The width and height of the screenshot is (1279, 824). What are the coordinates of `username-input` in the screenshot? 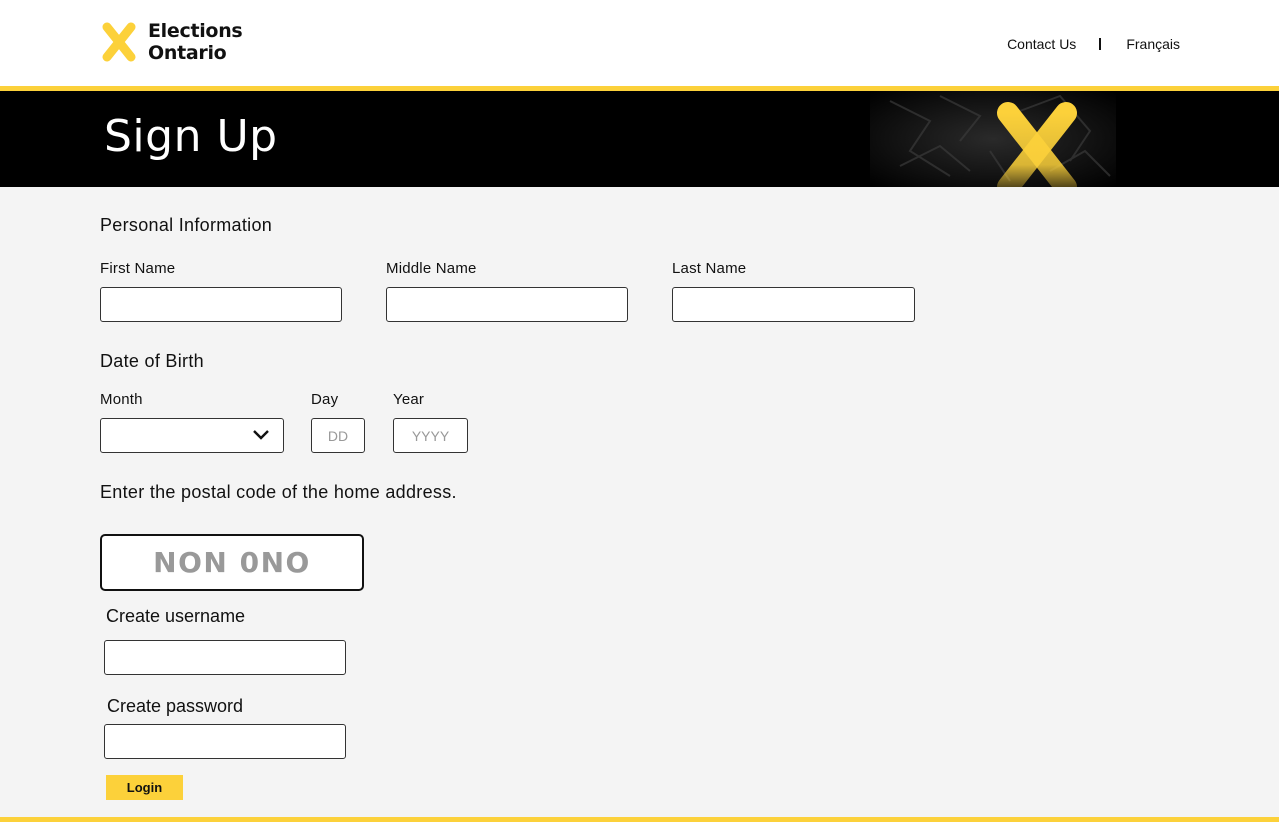 It's located at (225, 657).